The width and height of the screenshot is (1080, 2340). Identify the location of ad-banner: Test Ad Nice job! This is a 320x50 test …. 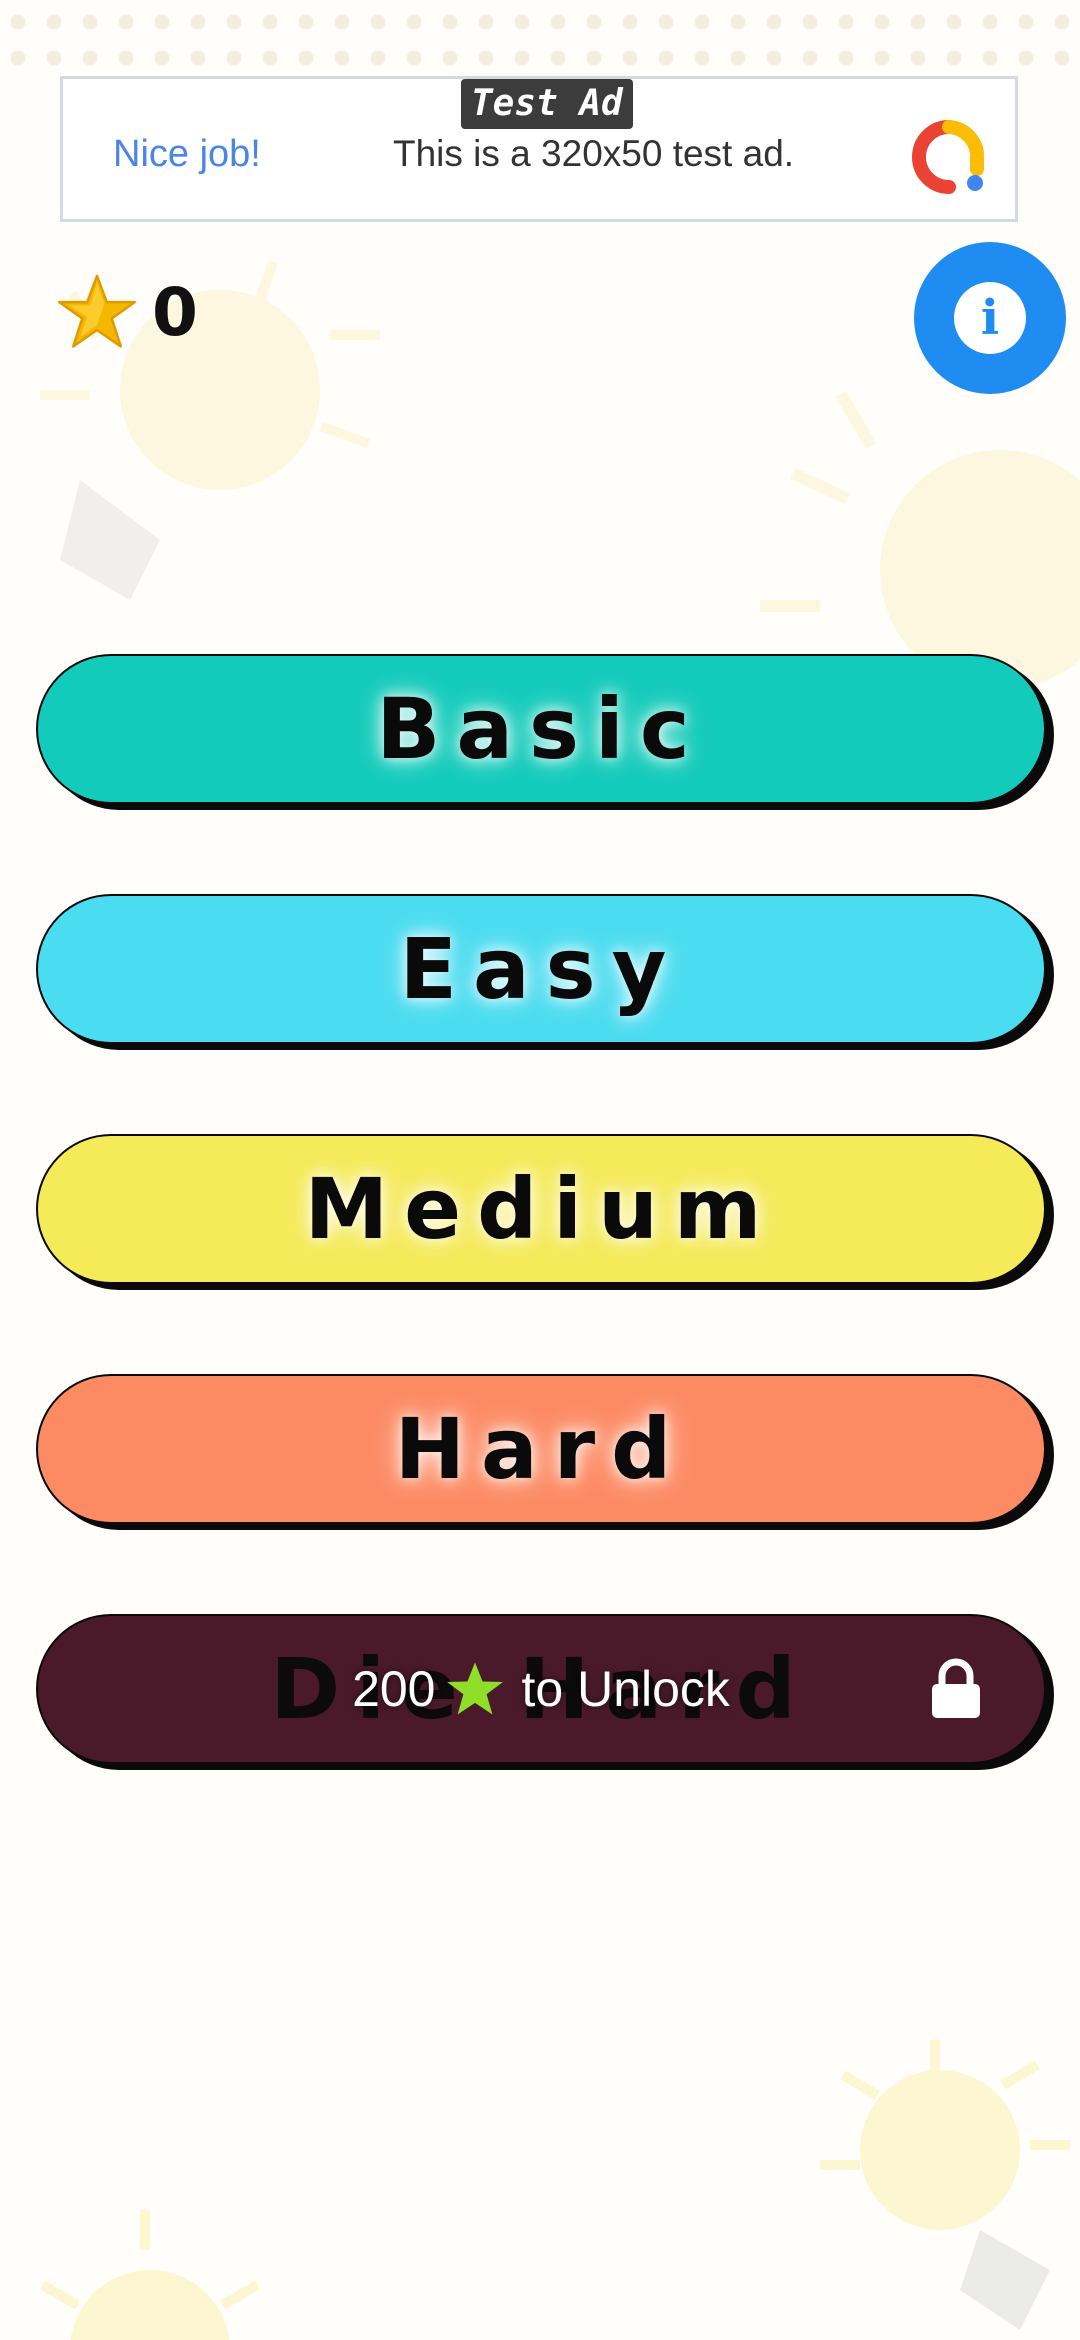
(539, 149).